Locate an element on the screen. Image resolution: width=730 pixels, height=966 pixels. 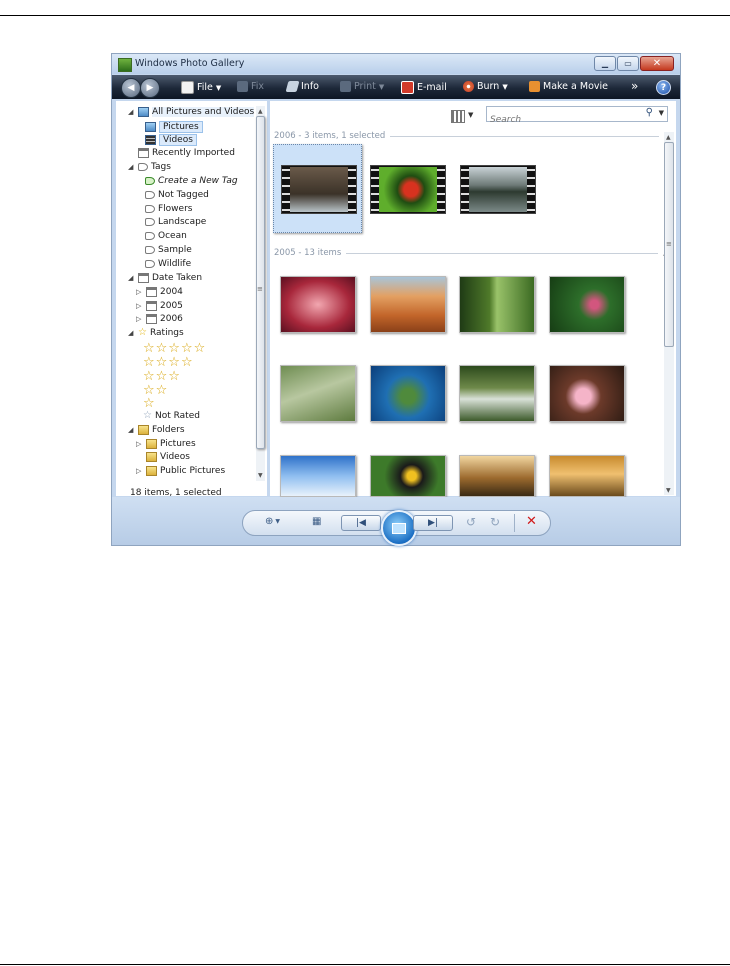
folder-icon is located at coordinates (151, 444).